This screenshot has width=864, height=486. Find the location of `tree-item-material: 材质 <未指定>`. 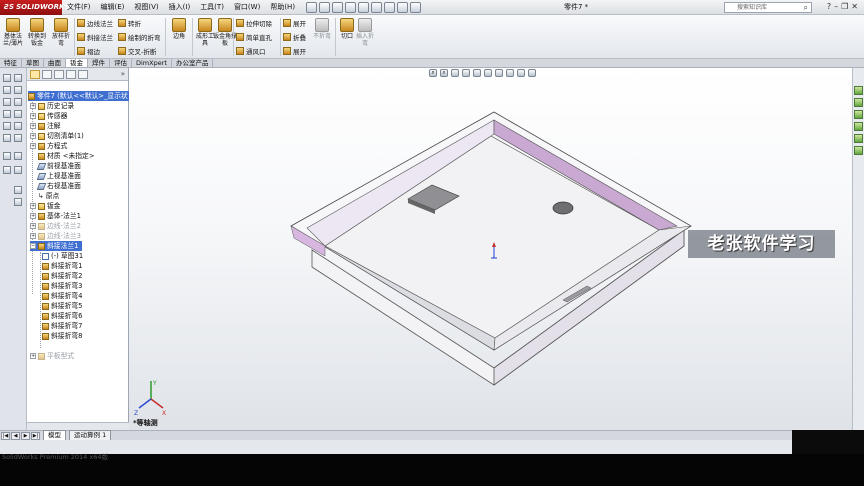

tree-item-material: 材质 <未指定> is located at coordinates (66, 156).